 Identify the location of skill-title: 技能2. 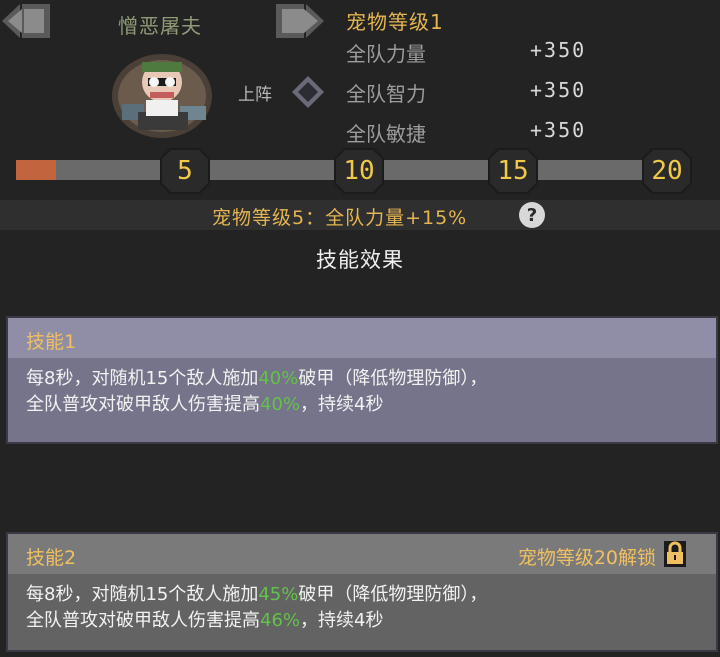
(51, 558).